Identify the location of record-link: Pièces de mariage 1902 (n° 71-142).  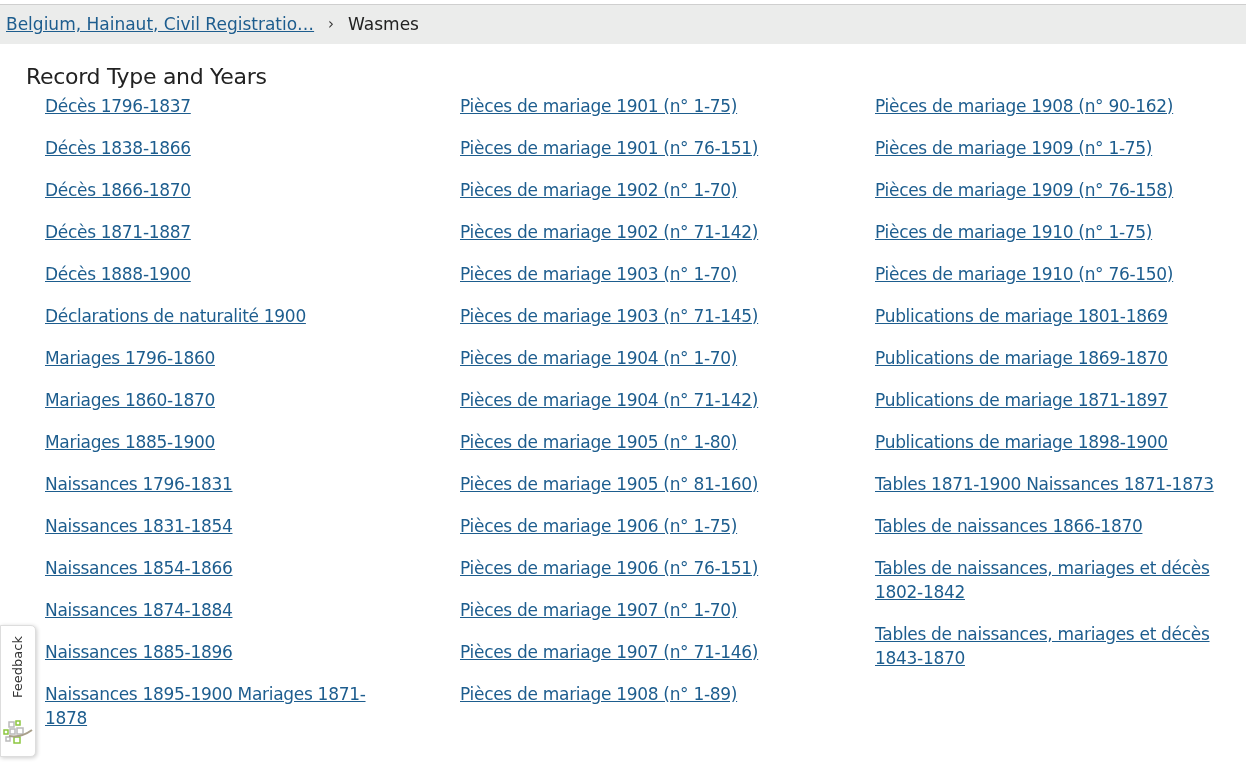
(609, 232).